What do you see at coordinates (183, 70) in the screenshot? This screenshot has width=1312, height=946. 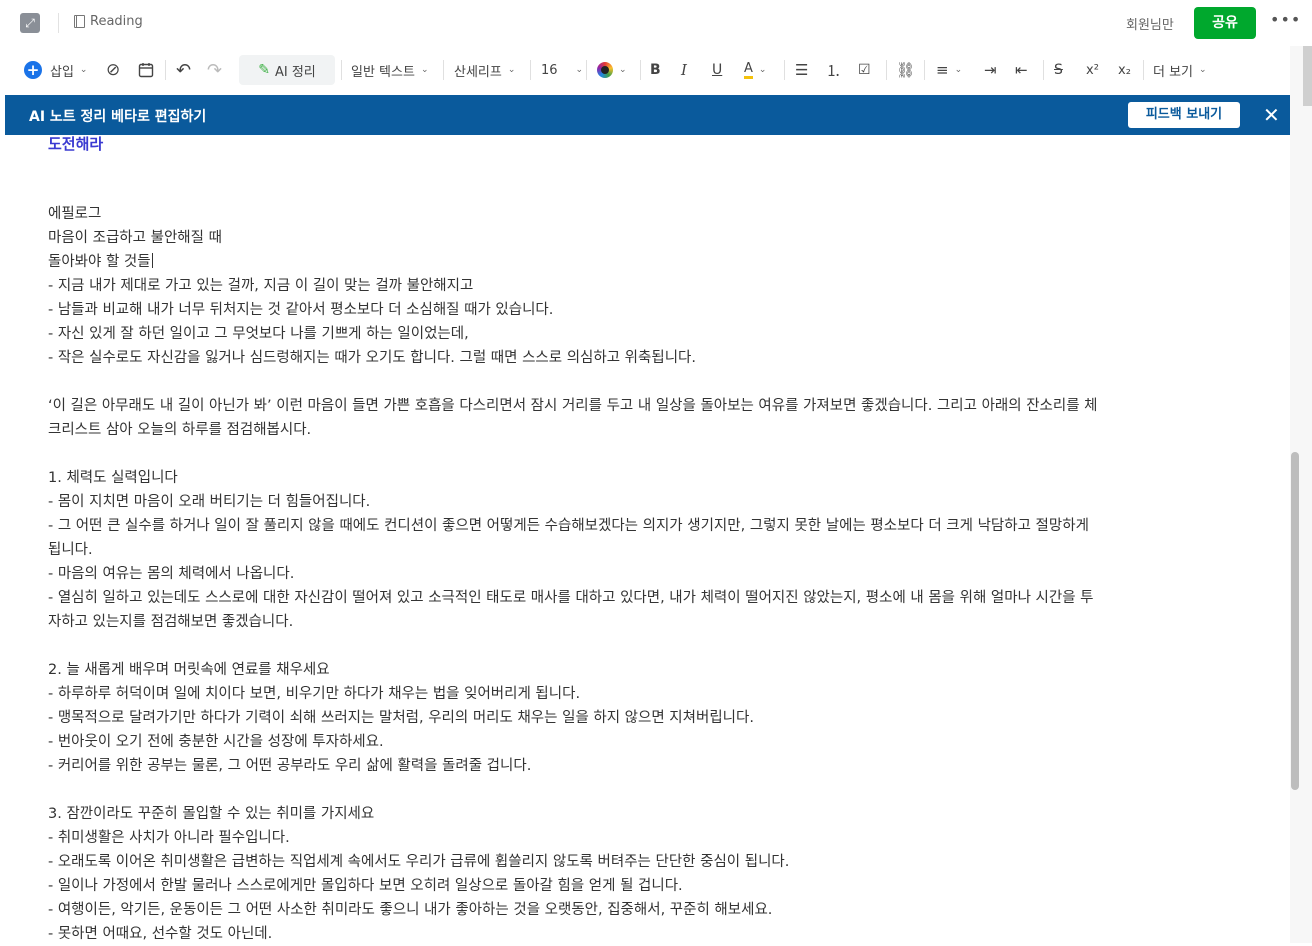 I see `undo-icon: ↶` at bounding box center [183, 70].